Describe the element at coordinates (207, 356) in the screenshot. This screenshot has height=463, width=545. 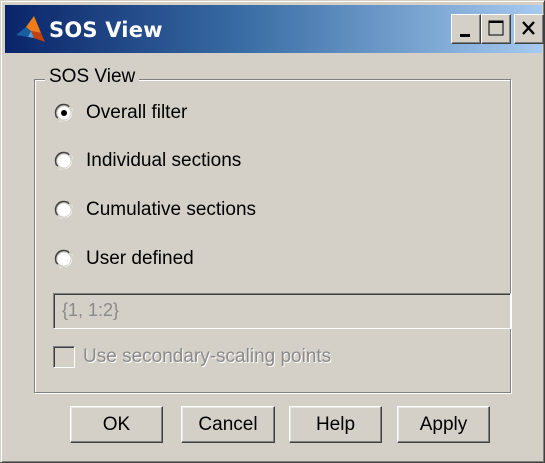
I see `secondary-scaling-label: Use secondary-scaling points` at that location.